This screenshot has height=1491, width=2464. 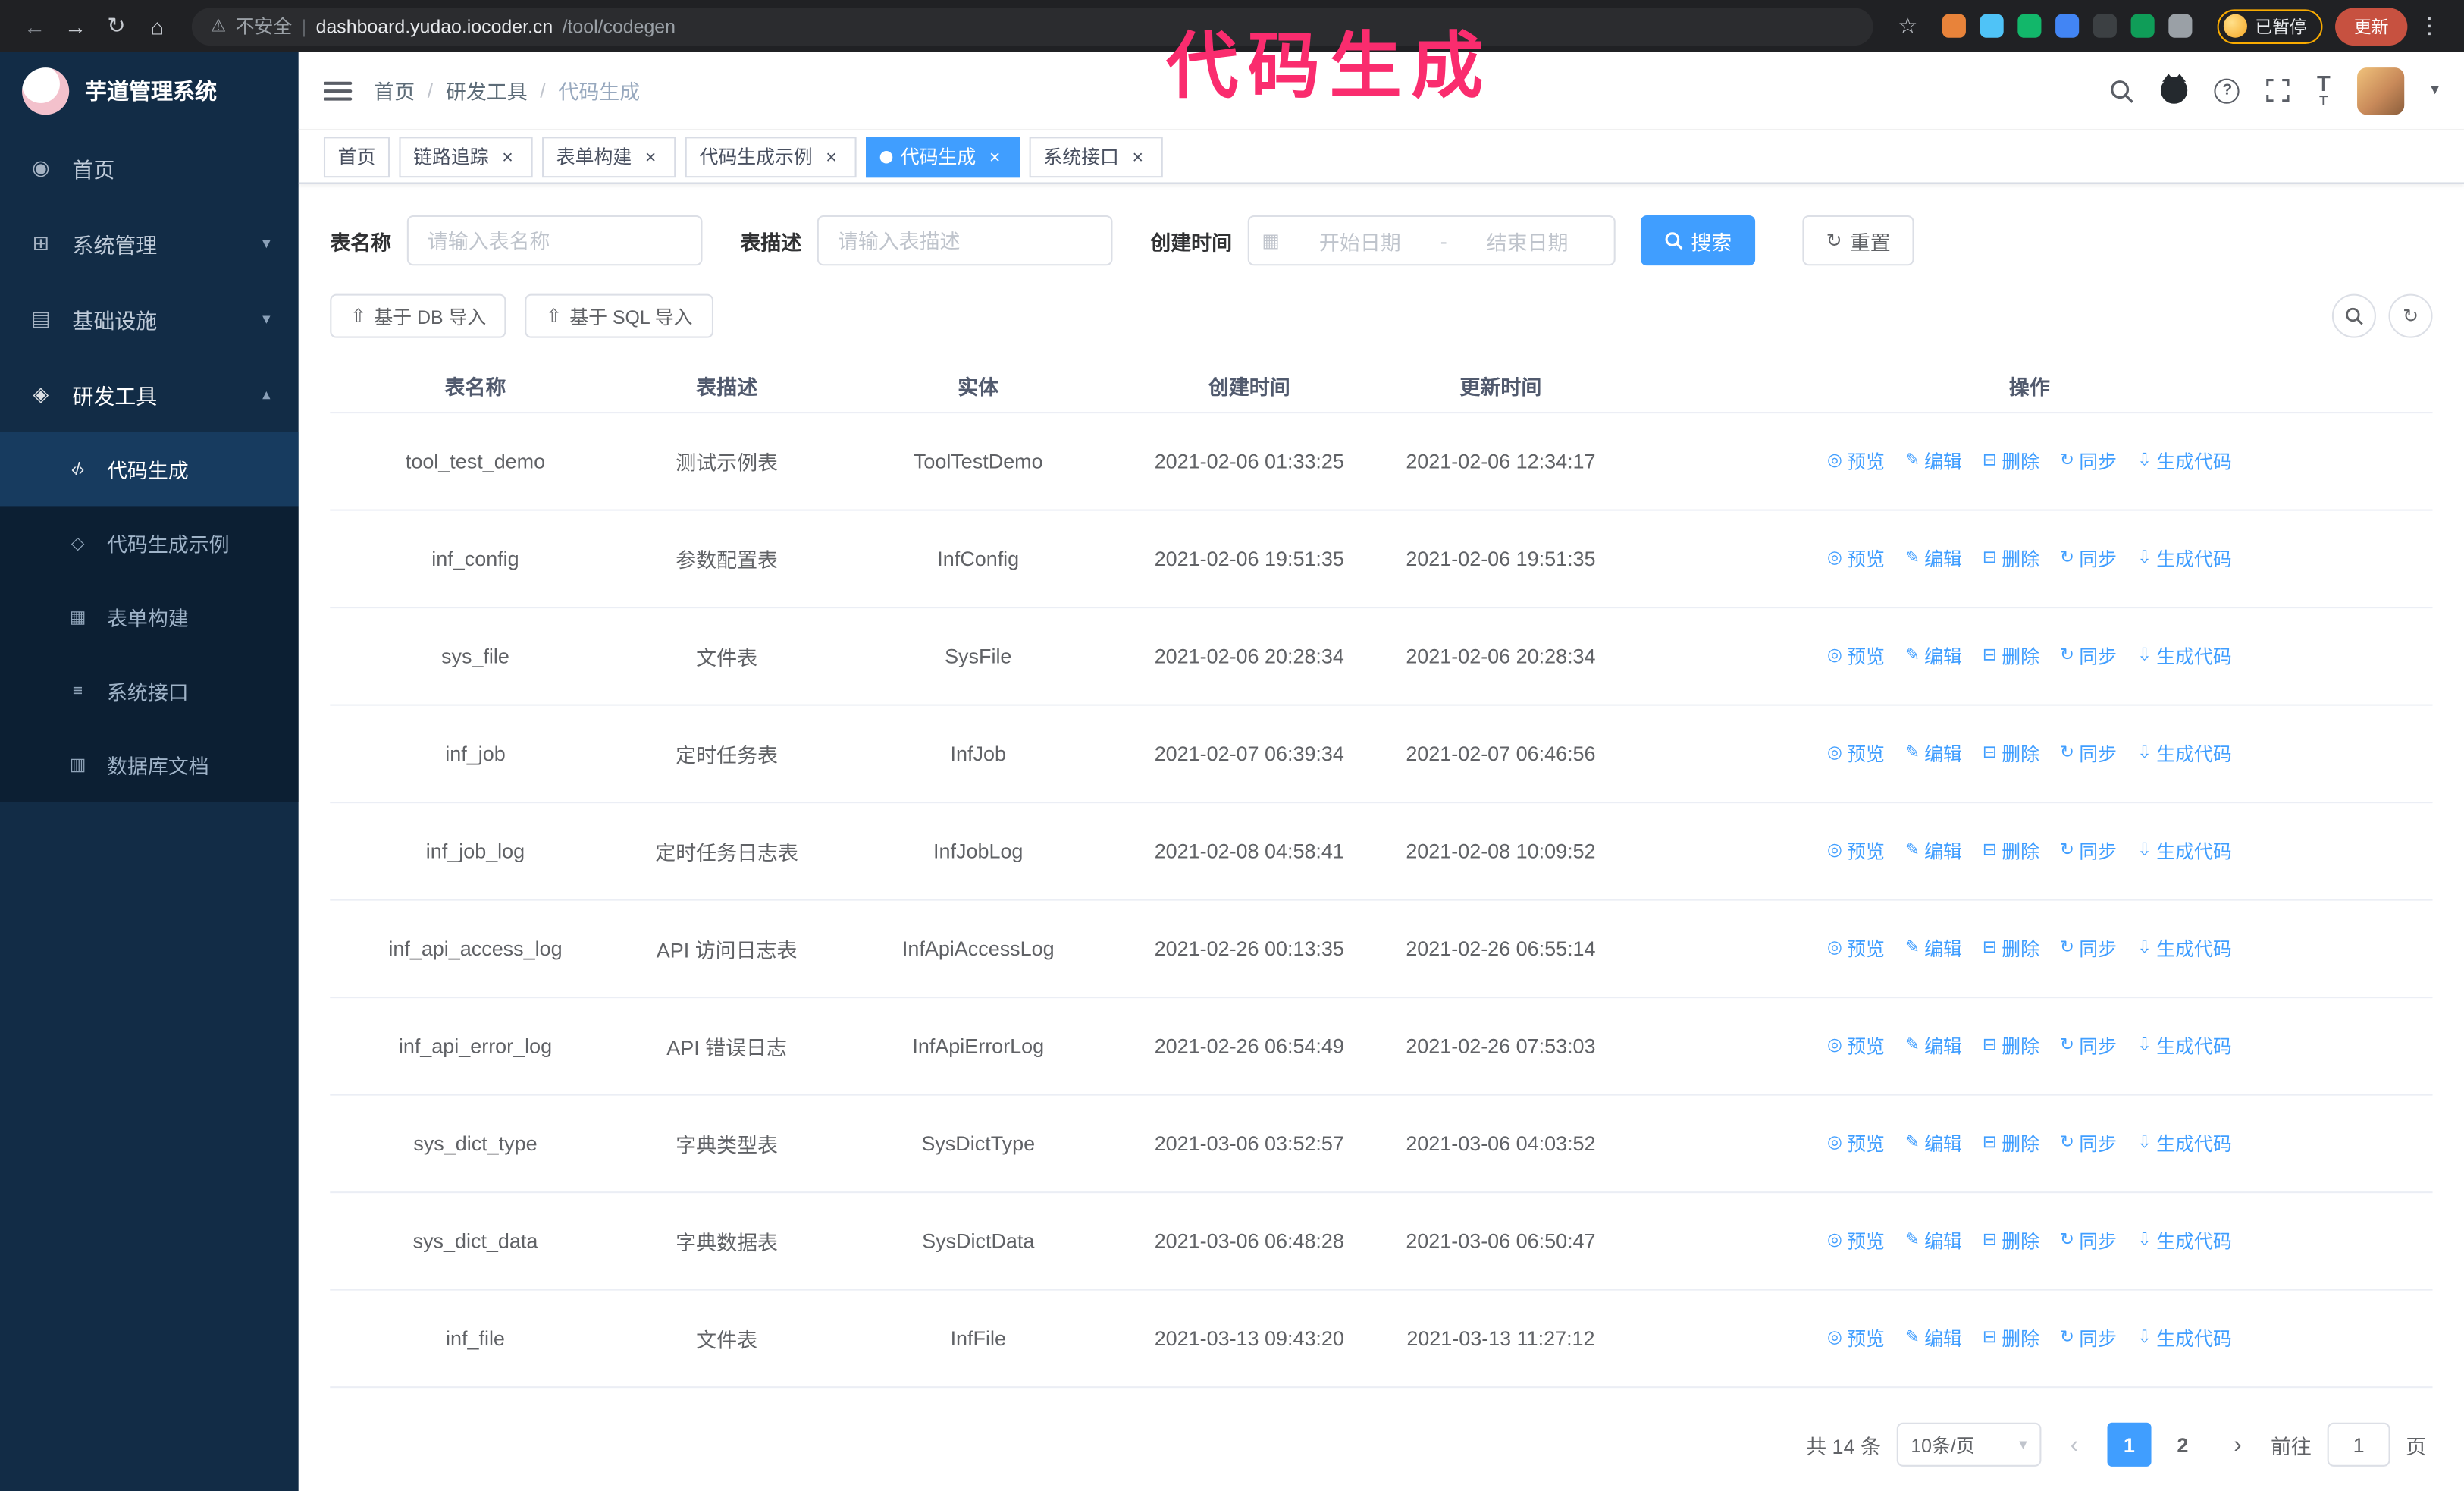 I want to click on tab-首页: 首页, so click(x=356, y=156).